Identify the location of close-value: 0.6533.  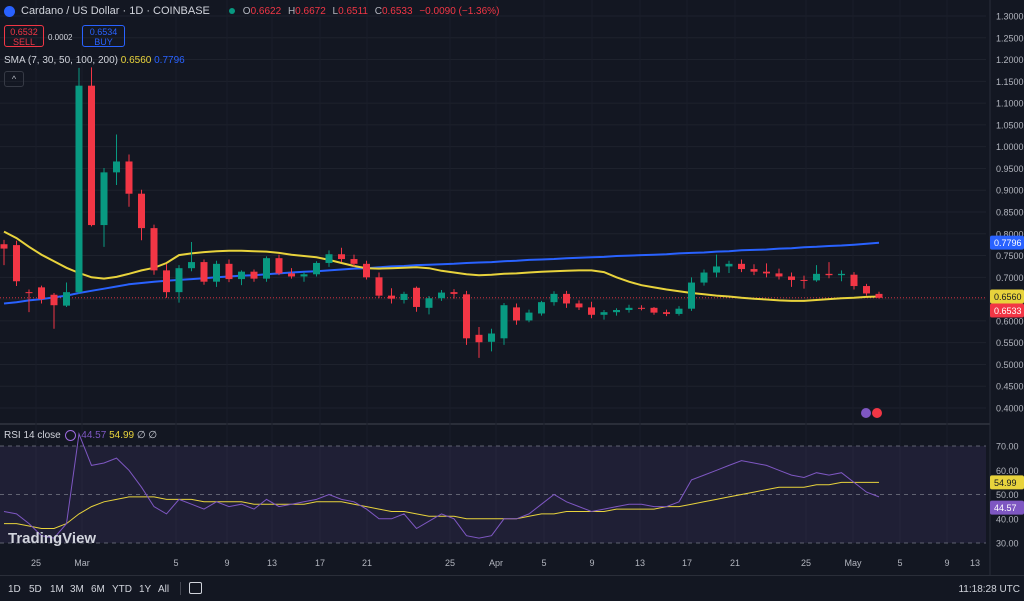
(397, 11).